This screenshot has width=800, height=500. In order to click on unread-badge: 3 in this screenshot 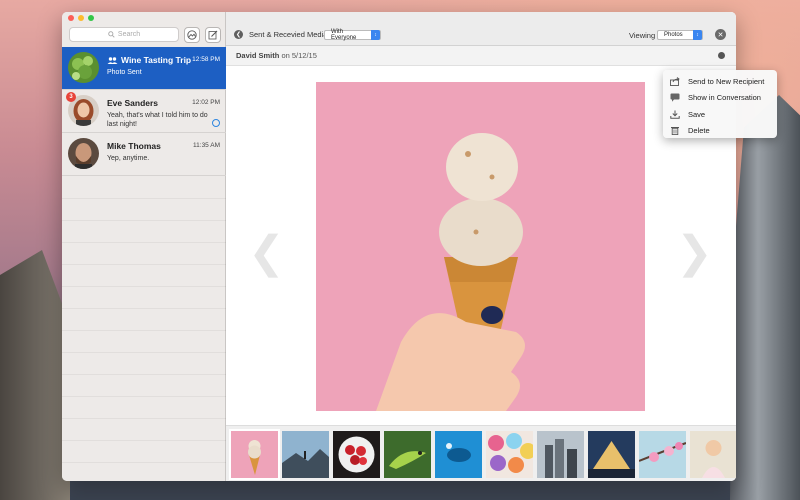, I will do `click(71, 97)`.